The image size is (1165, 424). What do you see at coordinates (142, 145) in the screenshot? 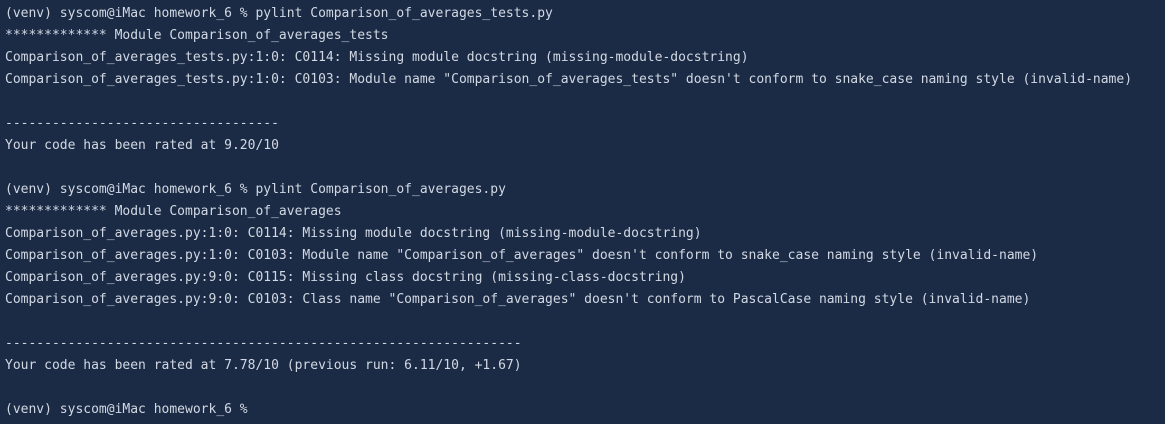
I see `rating-line-tests: Your code has been rated at 9.20/10` at bounding box center [142, 145].